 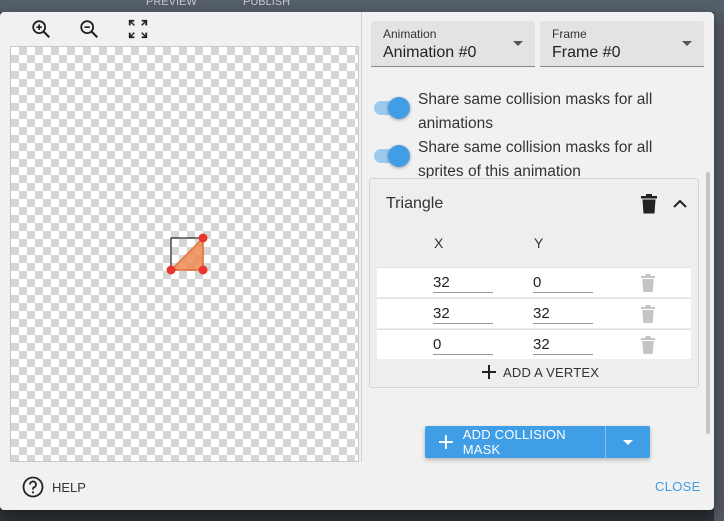 What do you see at coordinates (622, 44) in the screenshot?
I see `frame-select: Frame Frame #0` at bounding box center [622, 44].